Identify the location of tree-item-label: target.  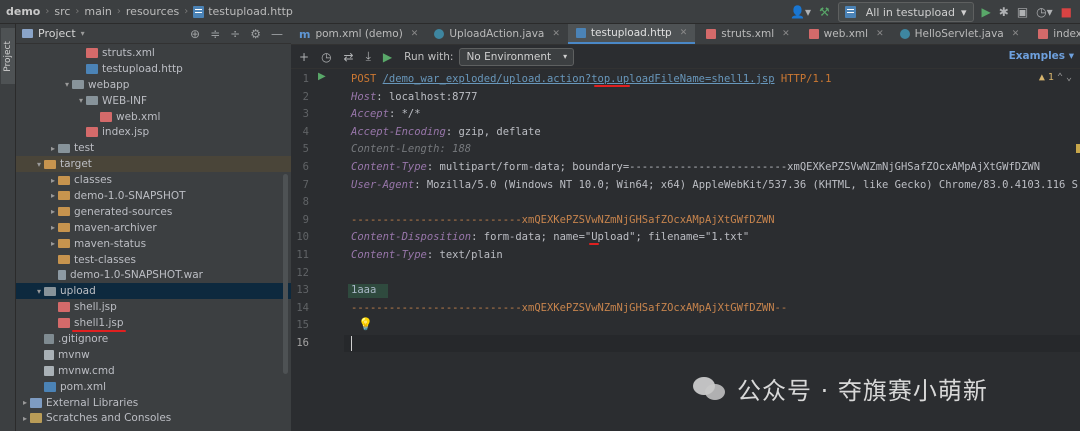
(76, 164).